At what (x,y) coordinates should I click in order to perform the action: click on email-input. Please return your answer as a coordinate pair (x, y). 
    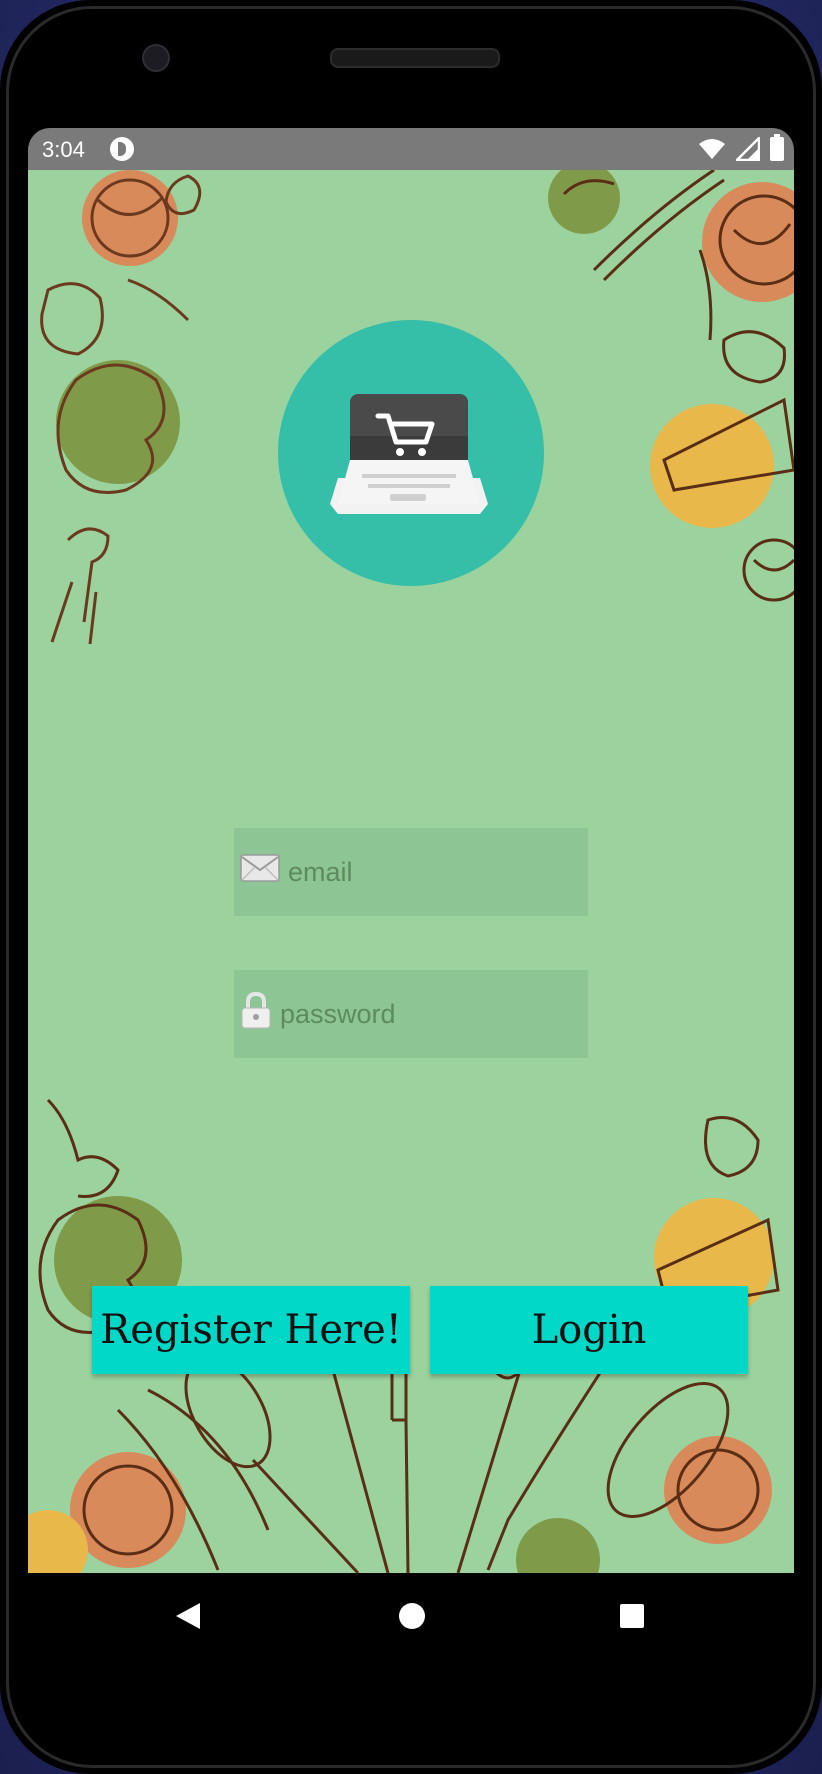
    Looking at the image, I should click on (411, 872).